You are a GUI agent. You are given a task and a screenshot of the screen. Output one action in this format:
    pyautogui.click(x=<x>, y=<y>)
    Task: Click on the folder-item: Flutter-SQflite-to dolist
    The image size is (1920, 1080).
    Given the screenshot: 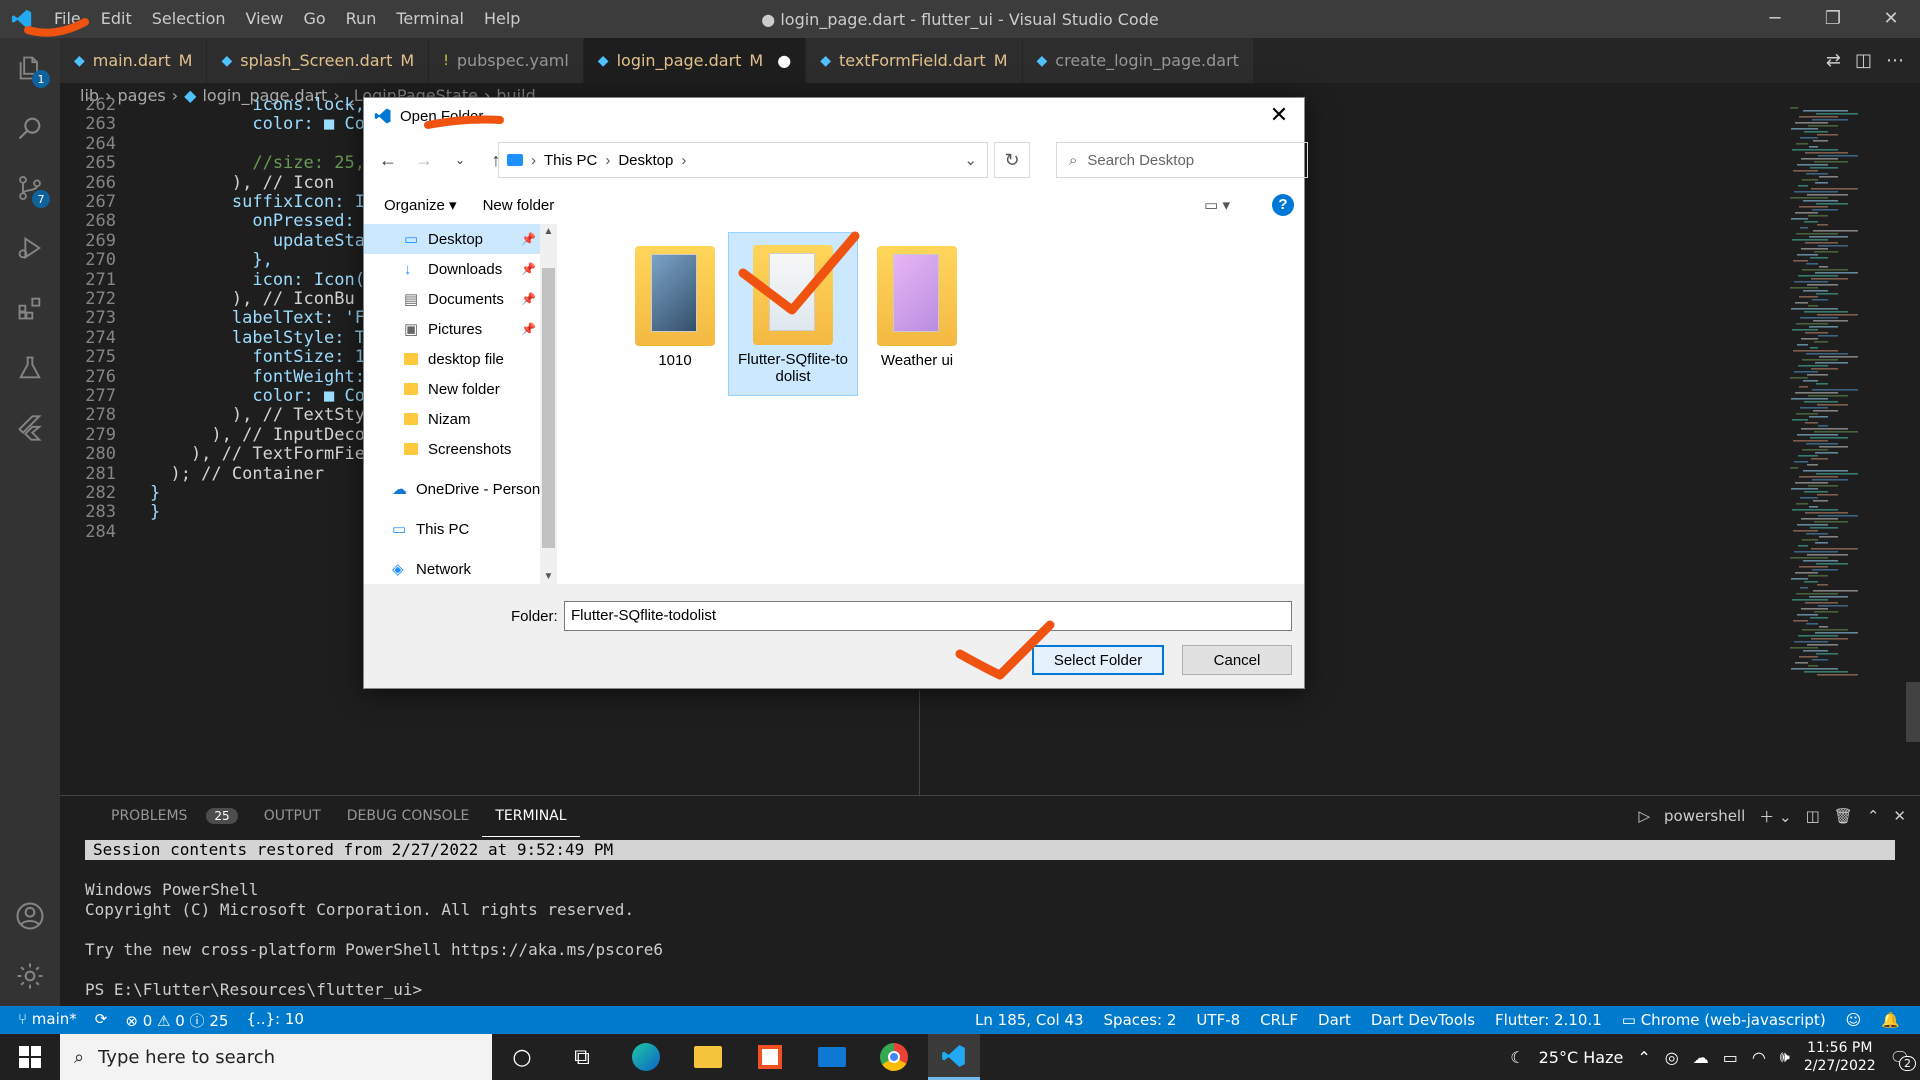 What is the action you would take?
    pyautogui.click(x=793, y=314)
    